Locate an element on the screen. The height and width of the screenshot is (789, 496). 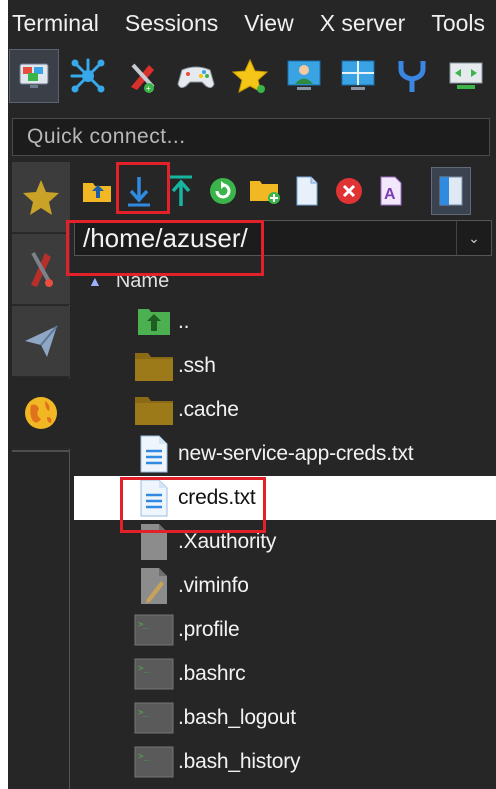
multi-exec-icon is located at coordinates (358, 75).